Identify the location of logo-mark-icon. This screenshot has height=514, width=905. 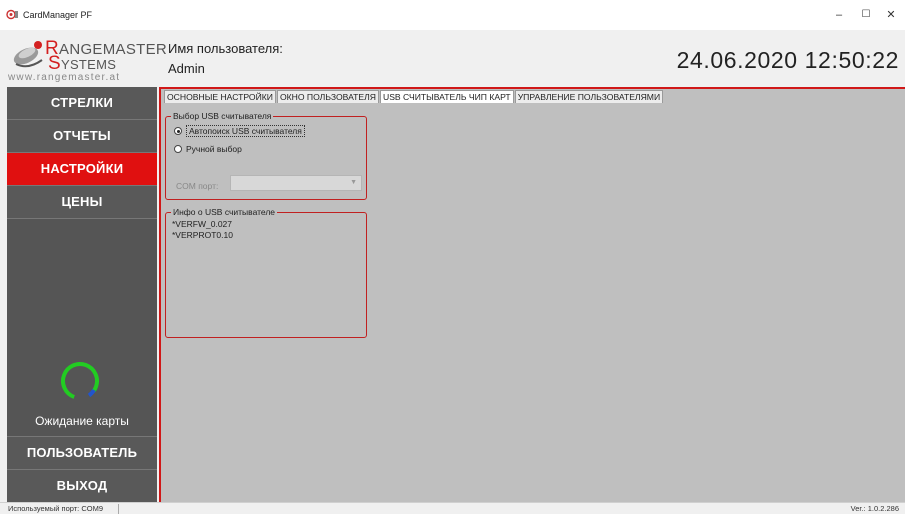
(28, 54).